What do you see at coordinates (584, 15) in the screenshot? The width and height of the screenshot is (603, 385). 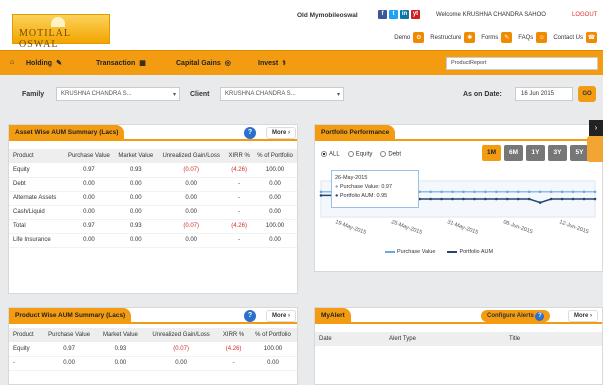 I see `logout-link: LOGOUT` at bounding box center [584, 15].